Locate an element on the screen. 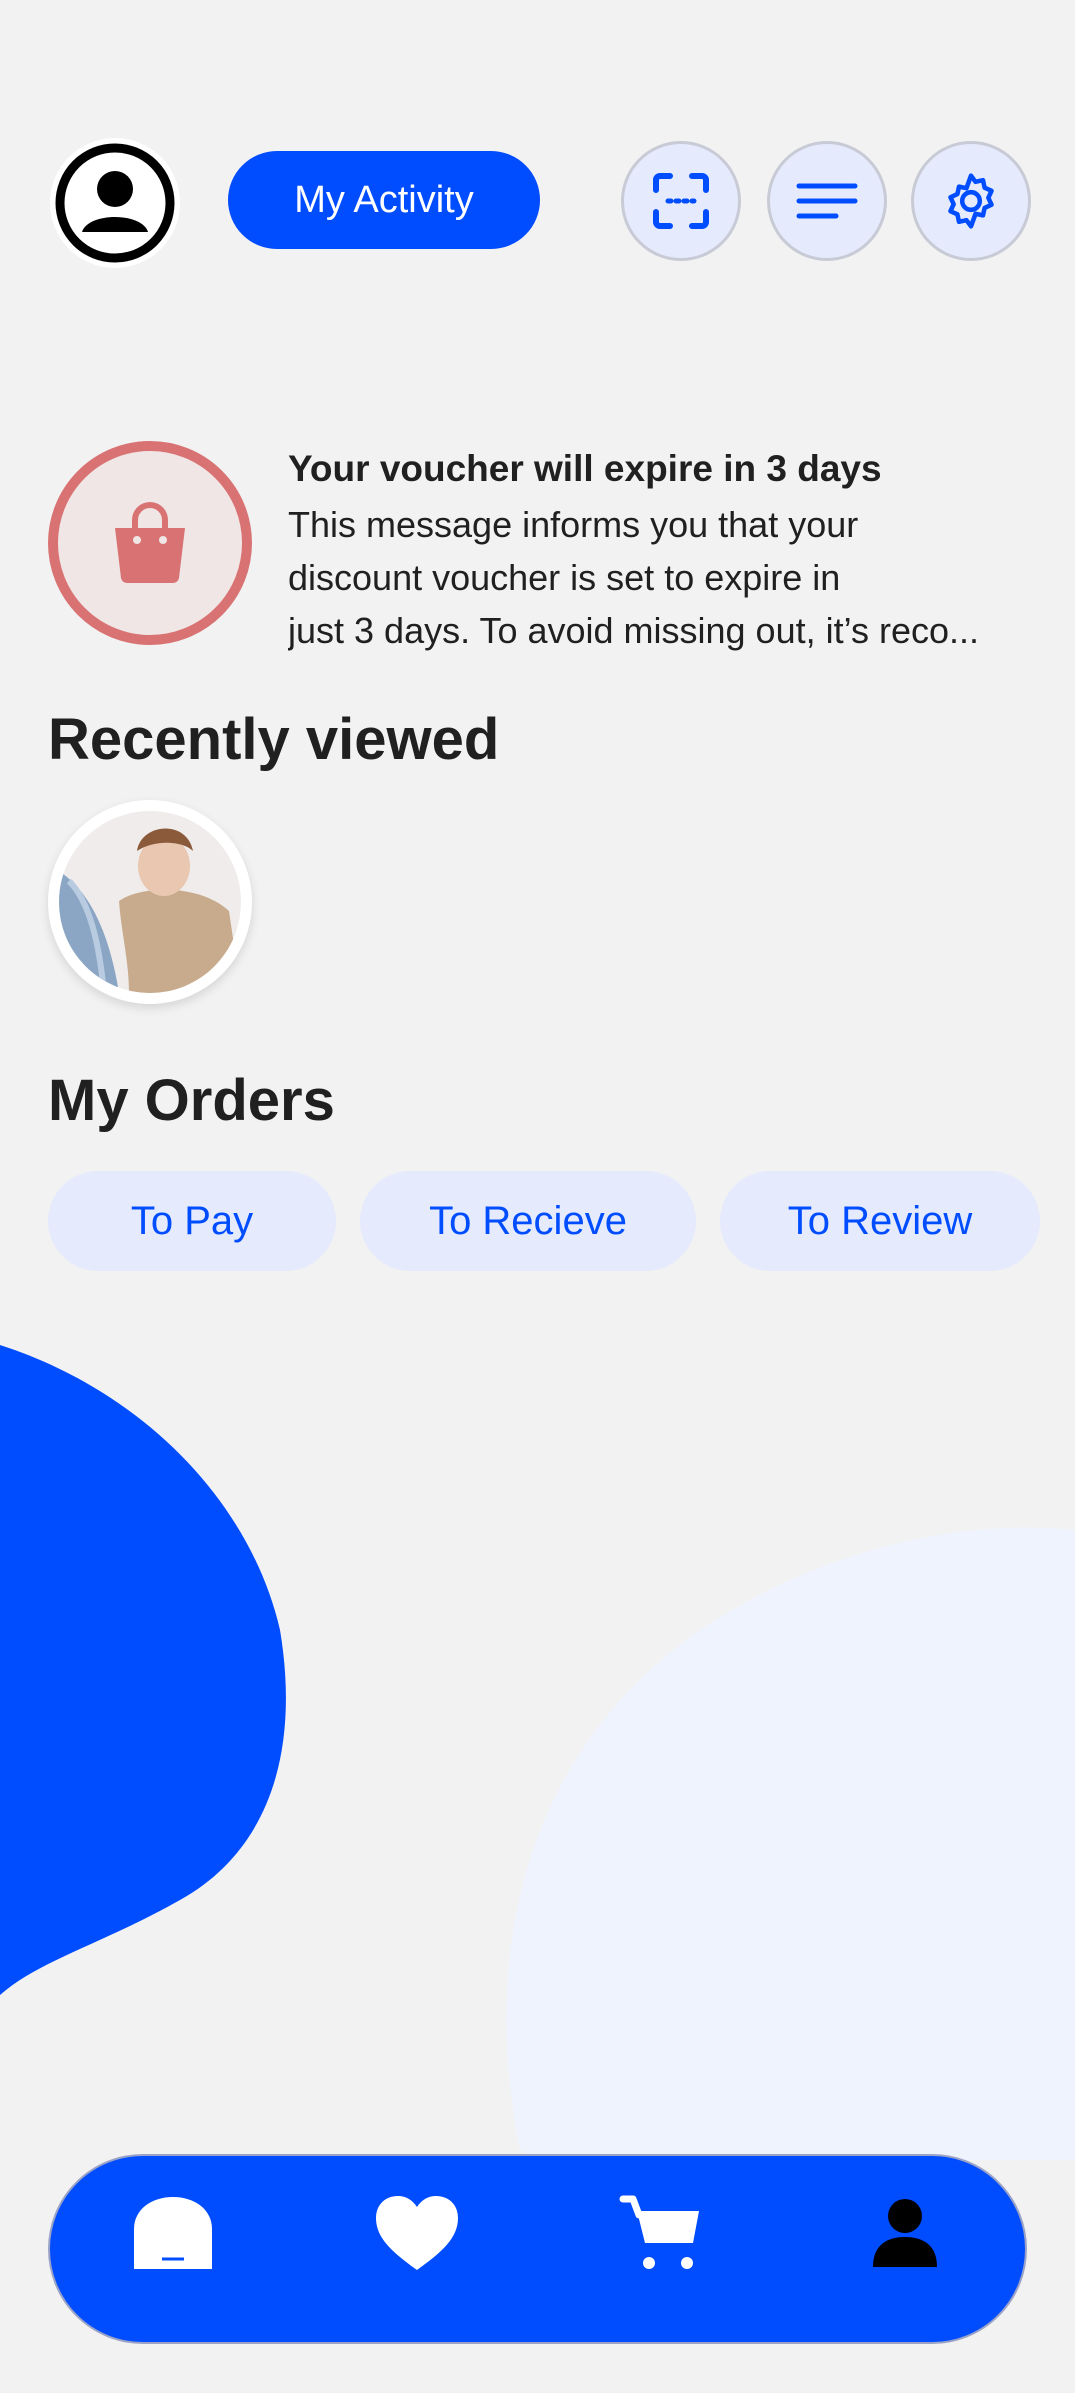 This screenshot has width=1075, height=2393. my-orders-title: My Orders is located at coordinates (191, 1100).